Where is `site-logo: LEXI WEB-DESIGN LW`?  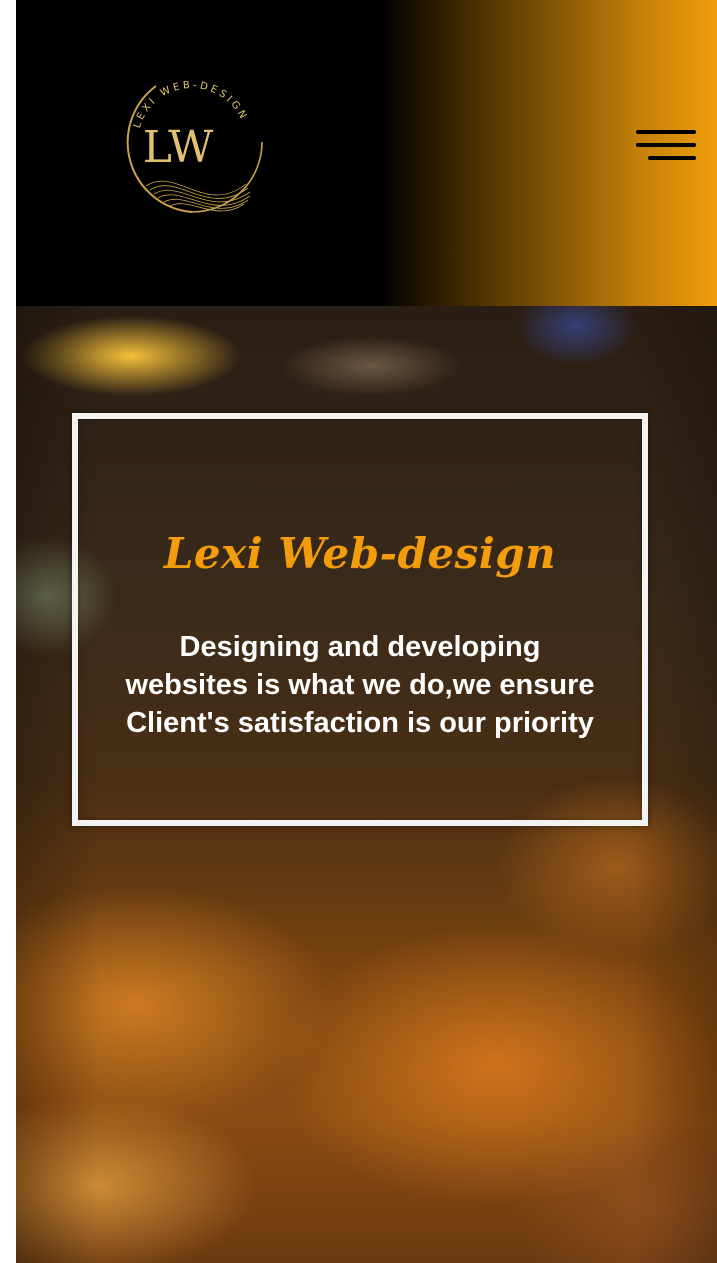 site-logo: LEXI WEB-DESIGN LW is located at coordinates (192, 142).